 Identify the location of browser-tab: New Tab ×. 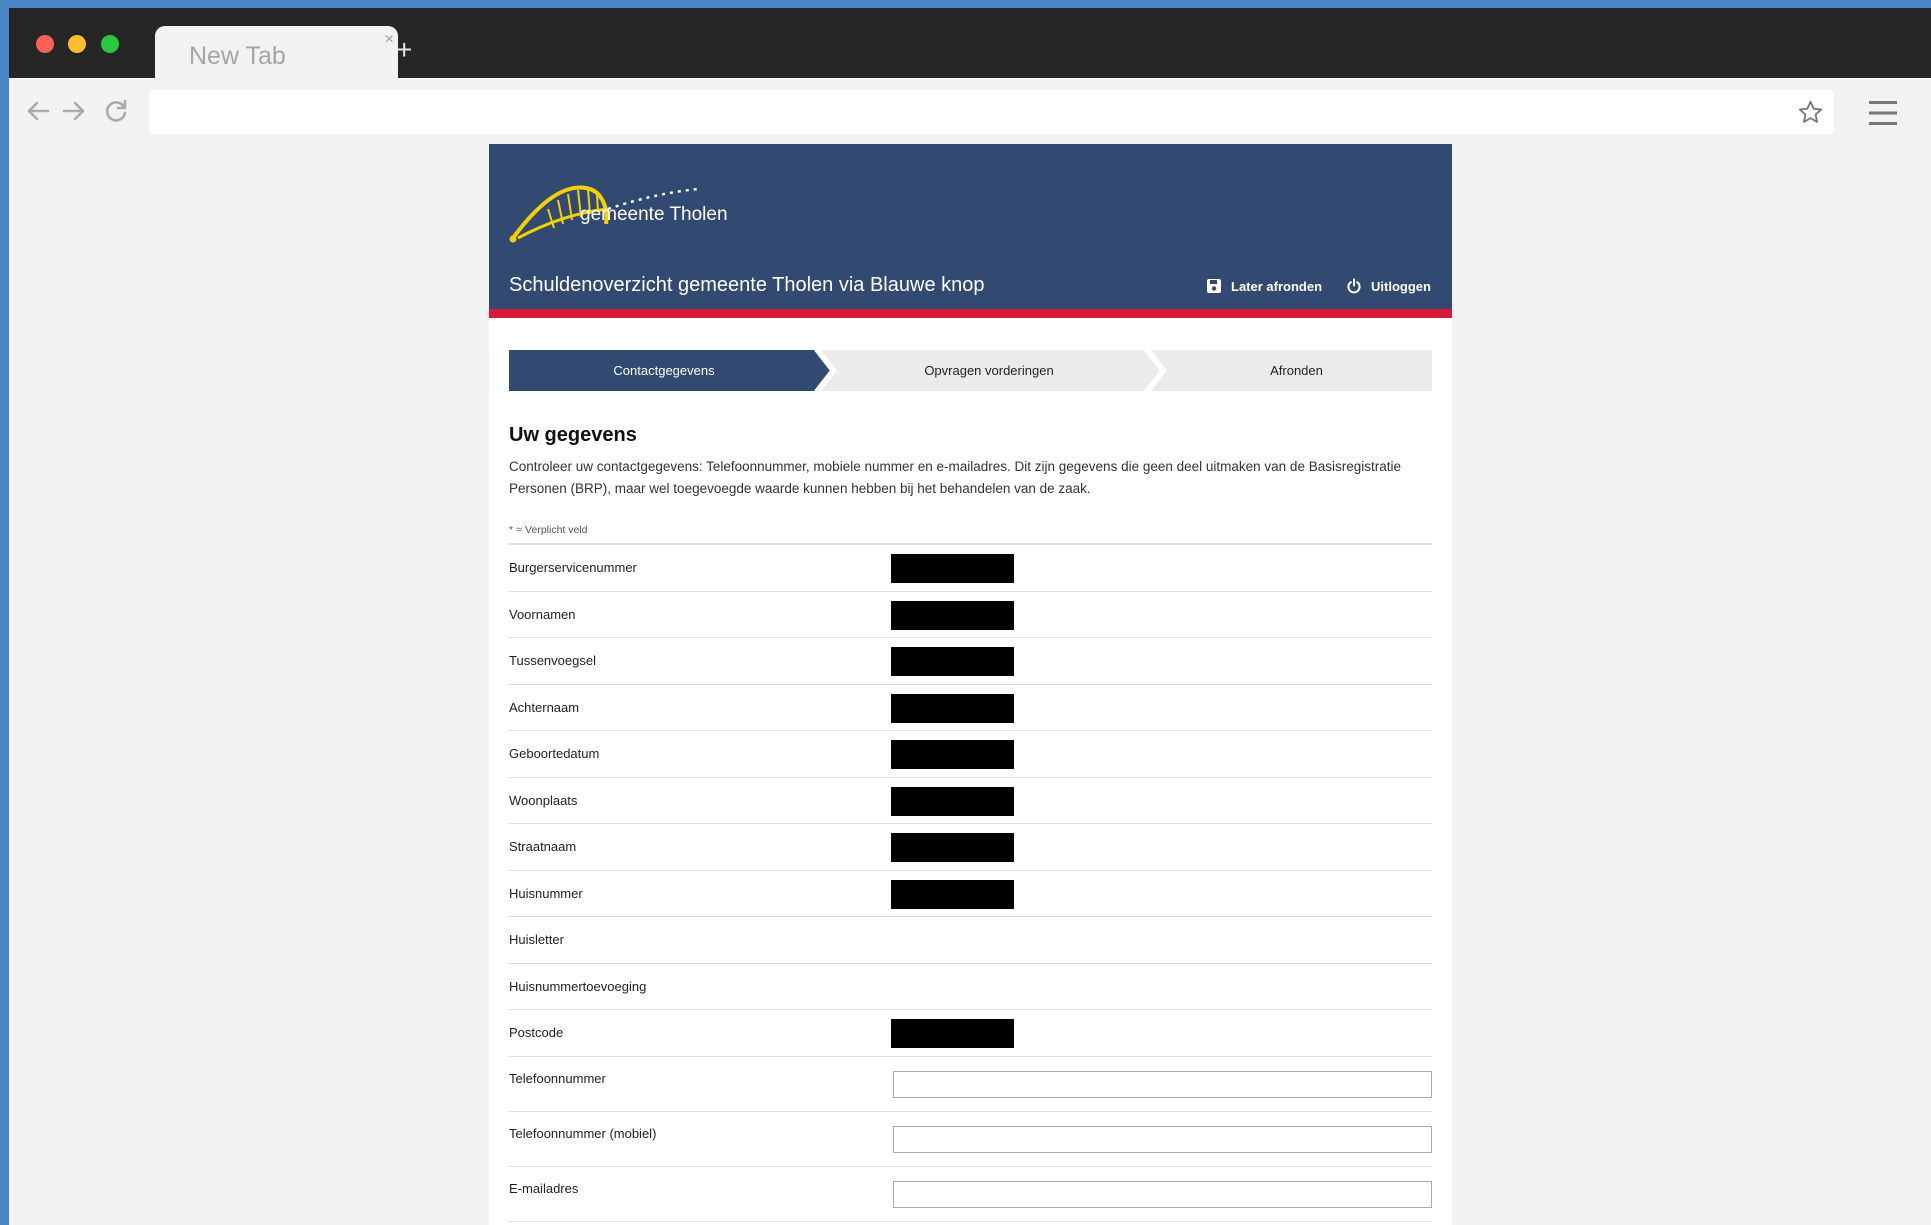
(276, 52).